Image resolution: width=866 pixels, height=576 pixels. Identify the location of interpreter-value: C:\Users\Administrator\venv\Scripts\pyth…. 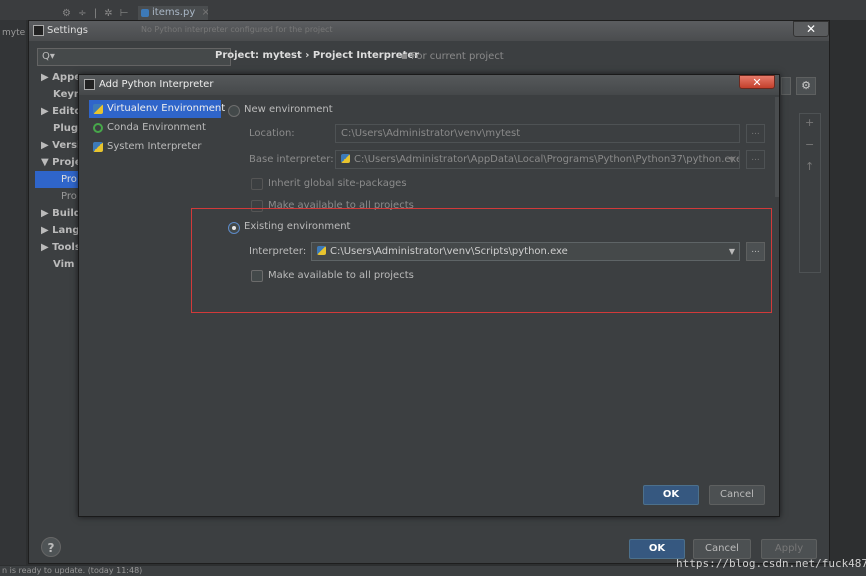
(449, 251).